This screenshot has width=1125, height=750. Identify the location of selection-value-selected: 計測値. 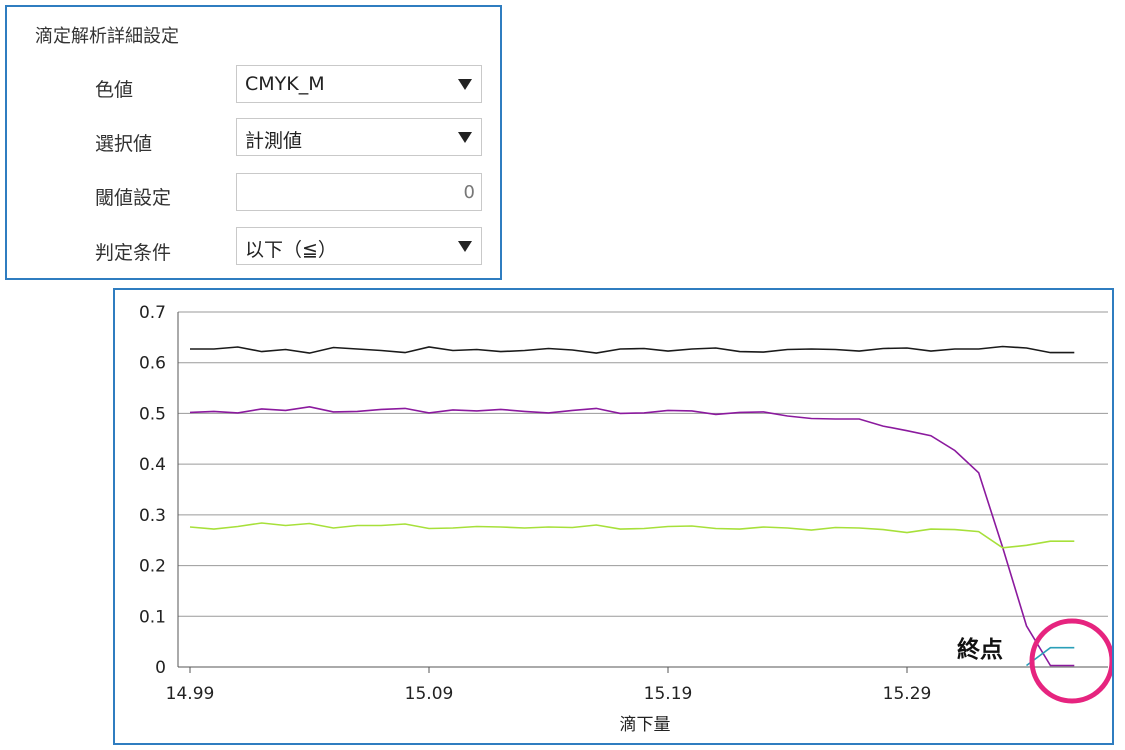
(274, 141).